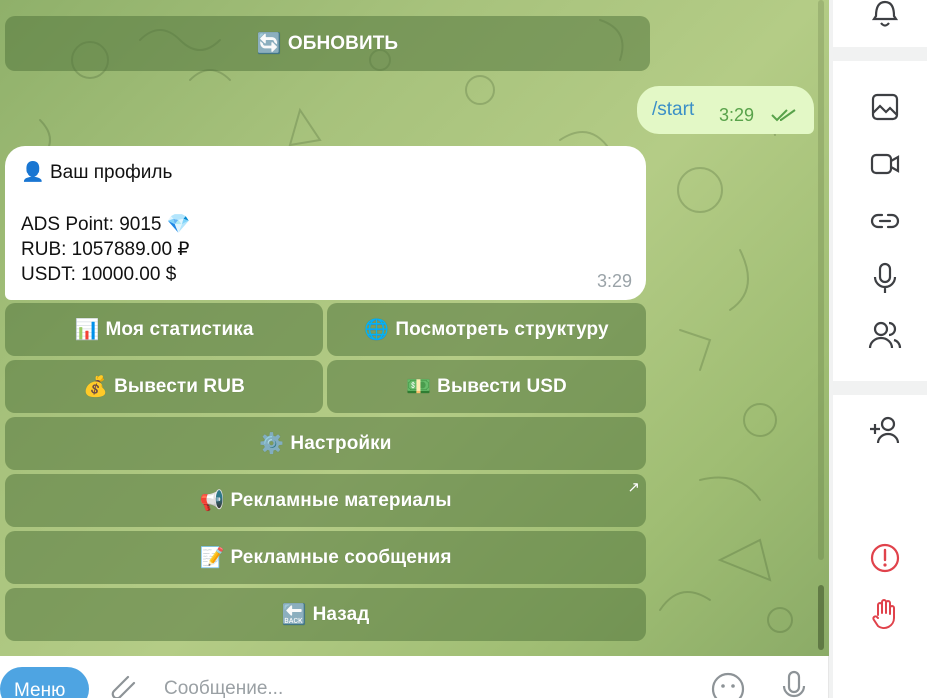  What do you see at coordinates (325, 443) in the screenshot?
I see `settings-button: ⚙️ Настройки` at bounding box center [325, 443].